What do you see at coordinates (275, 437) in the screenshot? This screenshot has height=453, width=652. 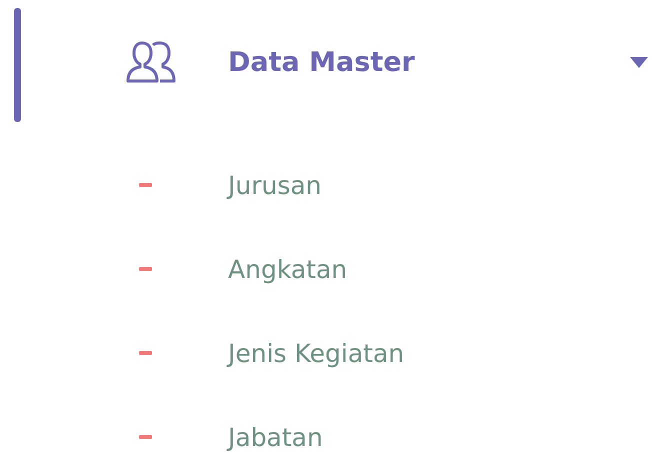 I see `submenu-item: Jabatan` at bounding box center [275, 437].